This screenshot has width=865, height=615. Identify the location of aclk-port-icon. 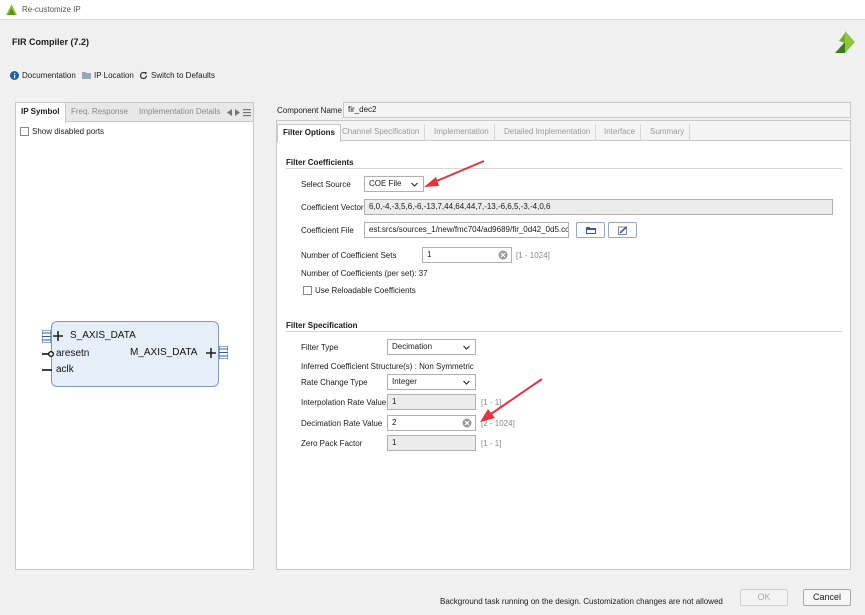
(47, 370).